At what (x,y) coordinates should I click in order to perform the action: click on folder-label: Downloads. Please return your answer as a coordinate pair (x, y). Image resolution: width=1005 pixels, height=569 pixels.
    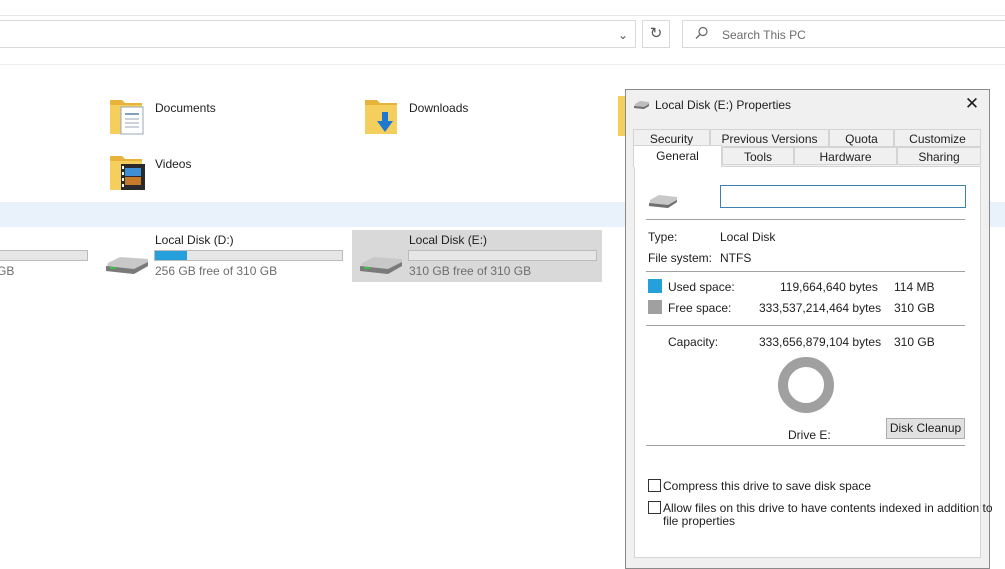
    Looking at the image, I should click on (439, 108).